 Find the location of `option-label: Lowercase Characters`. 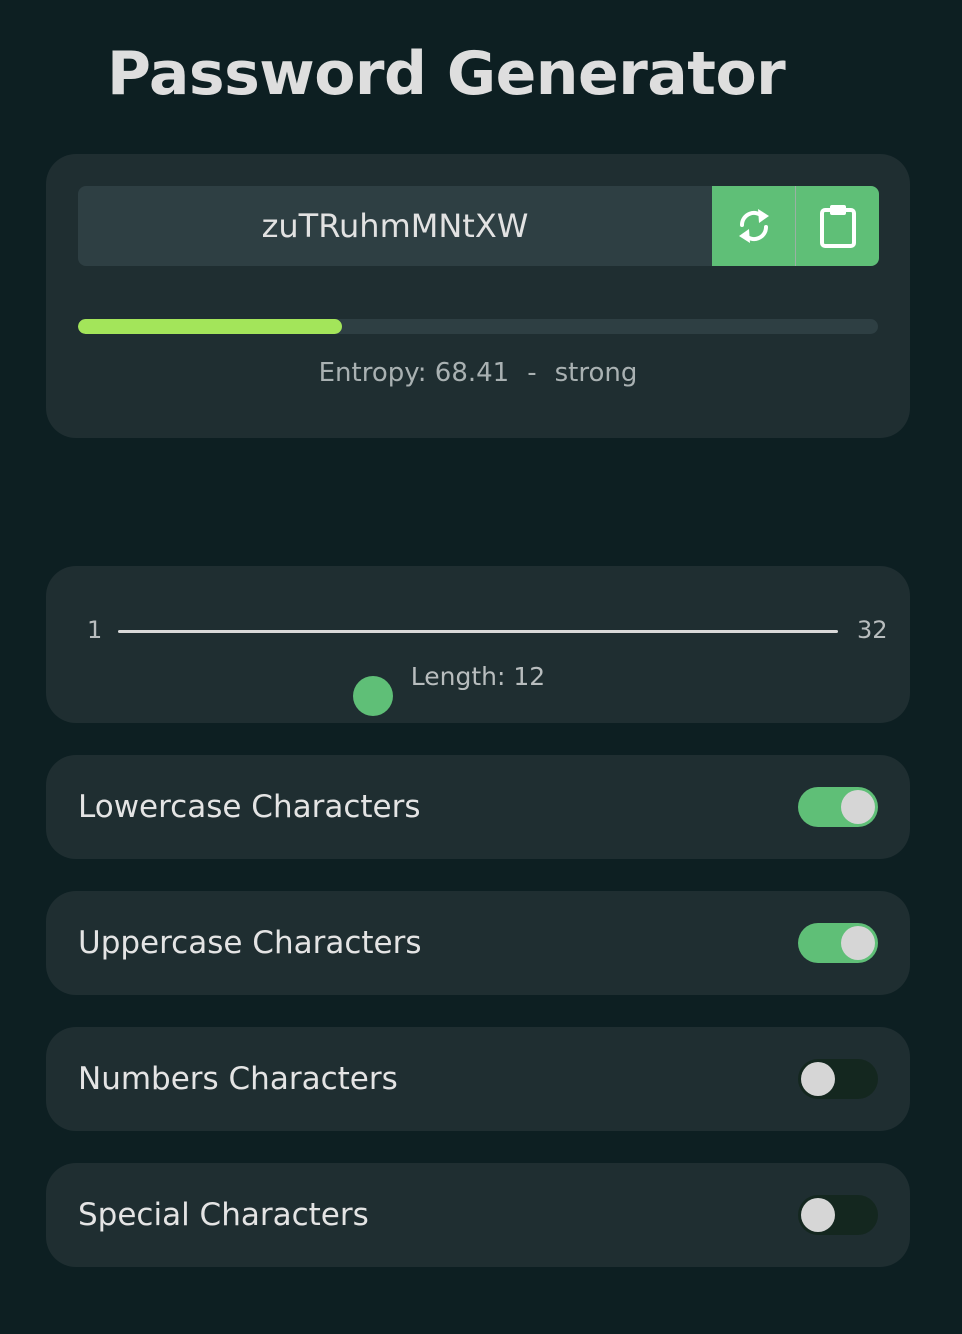

option-label: Lowercase Characters is located at coordinates (249, 807).